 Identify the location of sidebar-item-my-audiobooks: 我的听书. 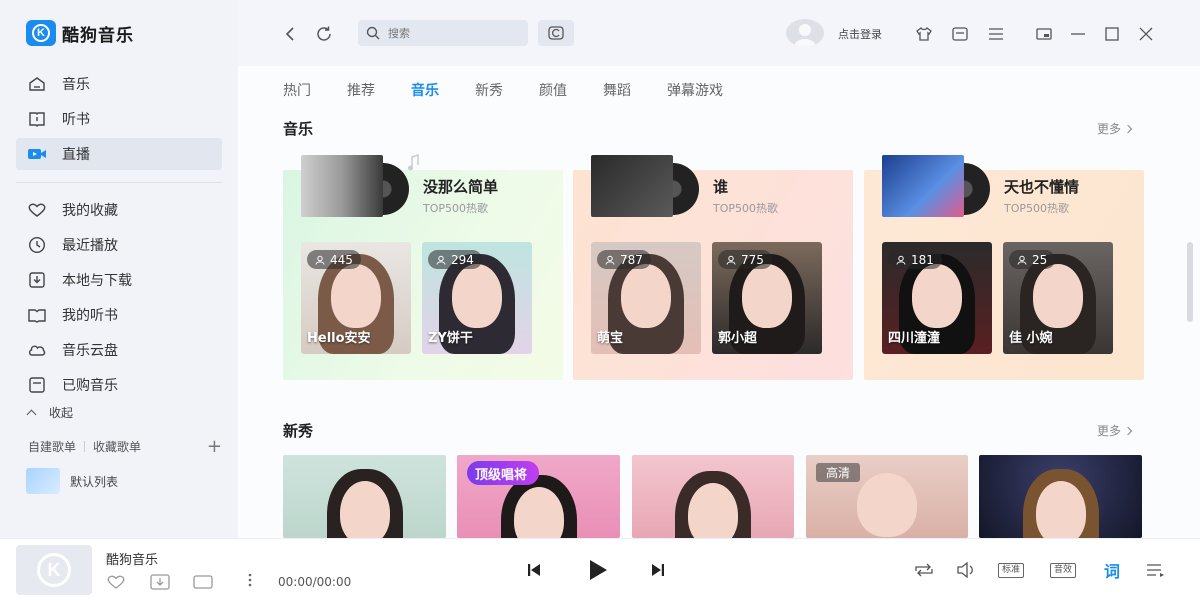
(119, 315).